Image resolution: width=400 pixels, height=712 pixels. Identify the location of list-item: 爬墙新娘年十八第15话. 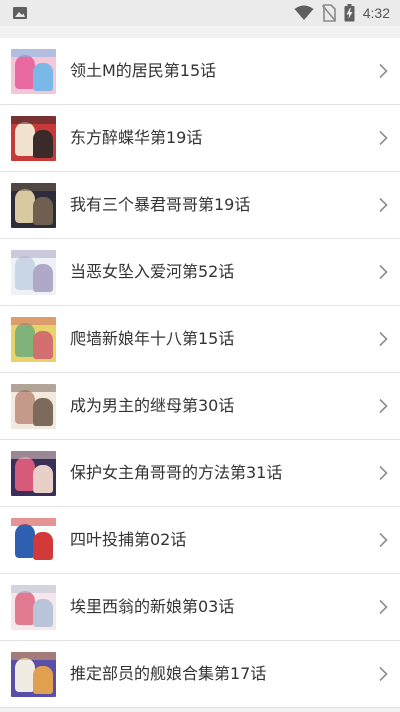
(200, 339).